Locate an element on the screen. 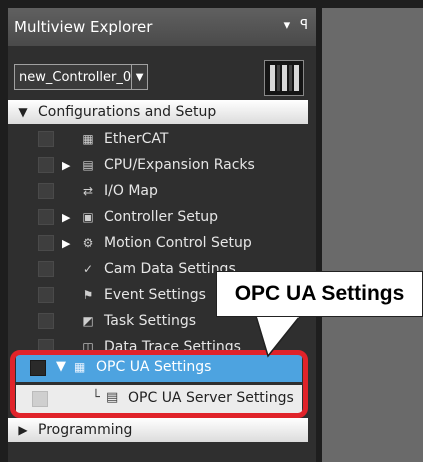 This screenshot has height=462, width=423. tree-item-ethercat: ▦ EtherCAT is located at coordinates (158, 139).